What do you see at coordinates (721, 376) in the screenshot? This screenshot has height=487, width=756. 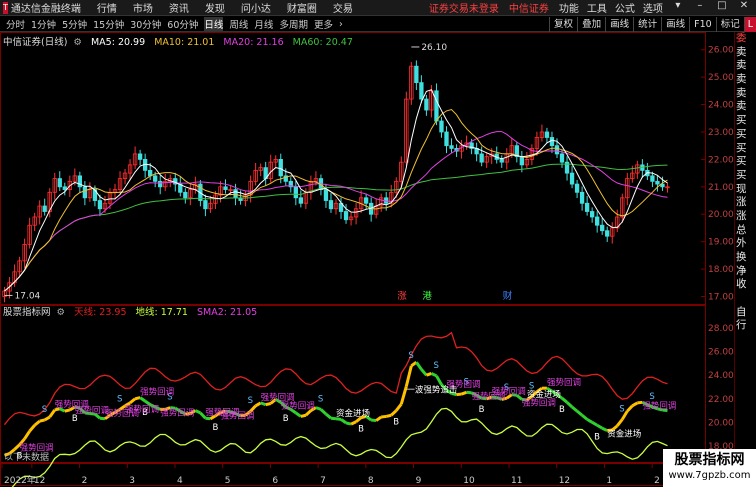 I see `indicator-tick-label: 24.00` at bounding box center [721, 376].